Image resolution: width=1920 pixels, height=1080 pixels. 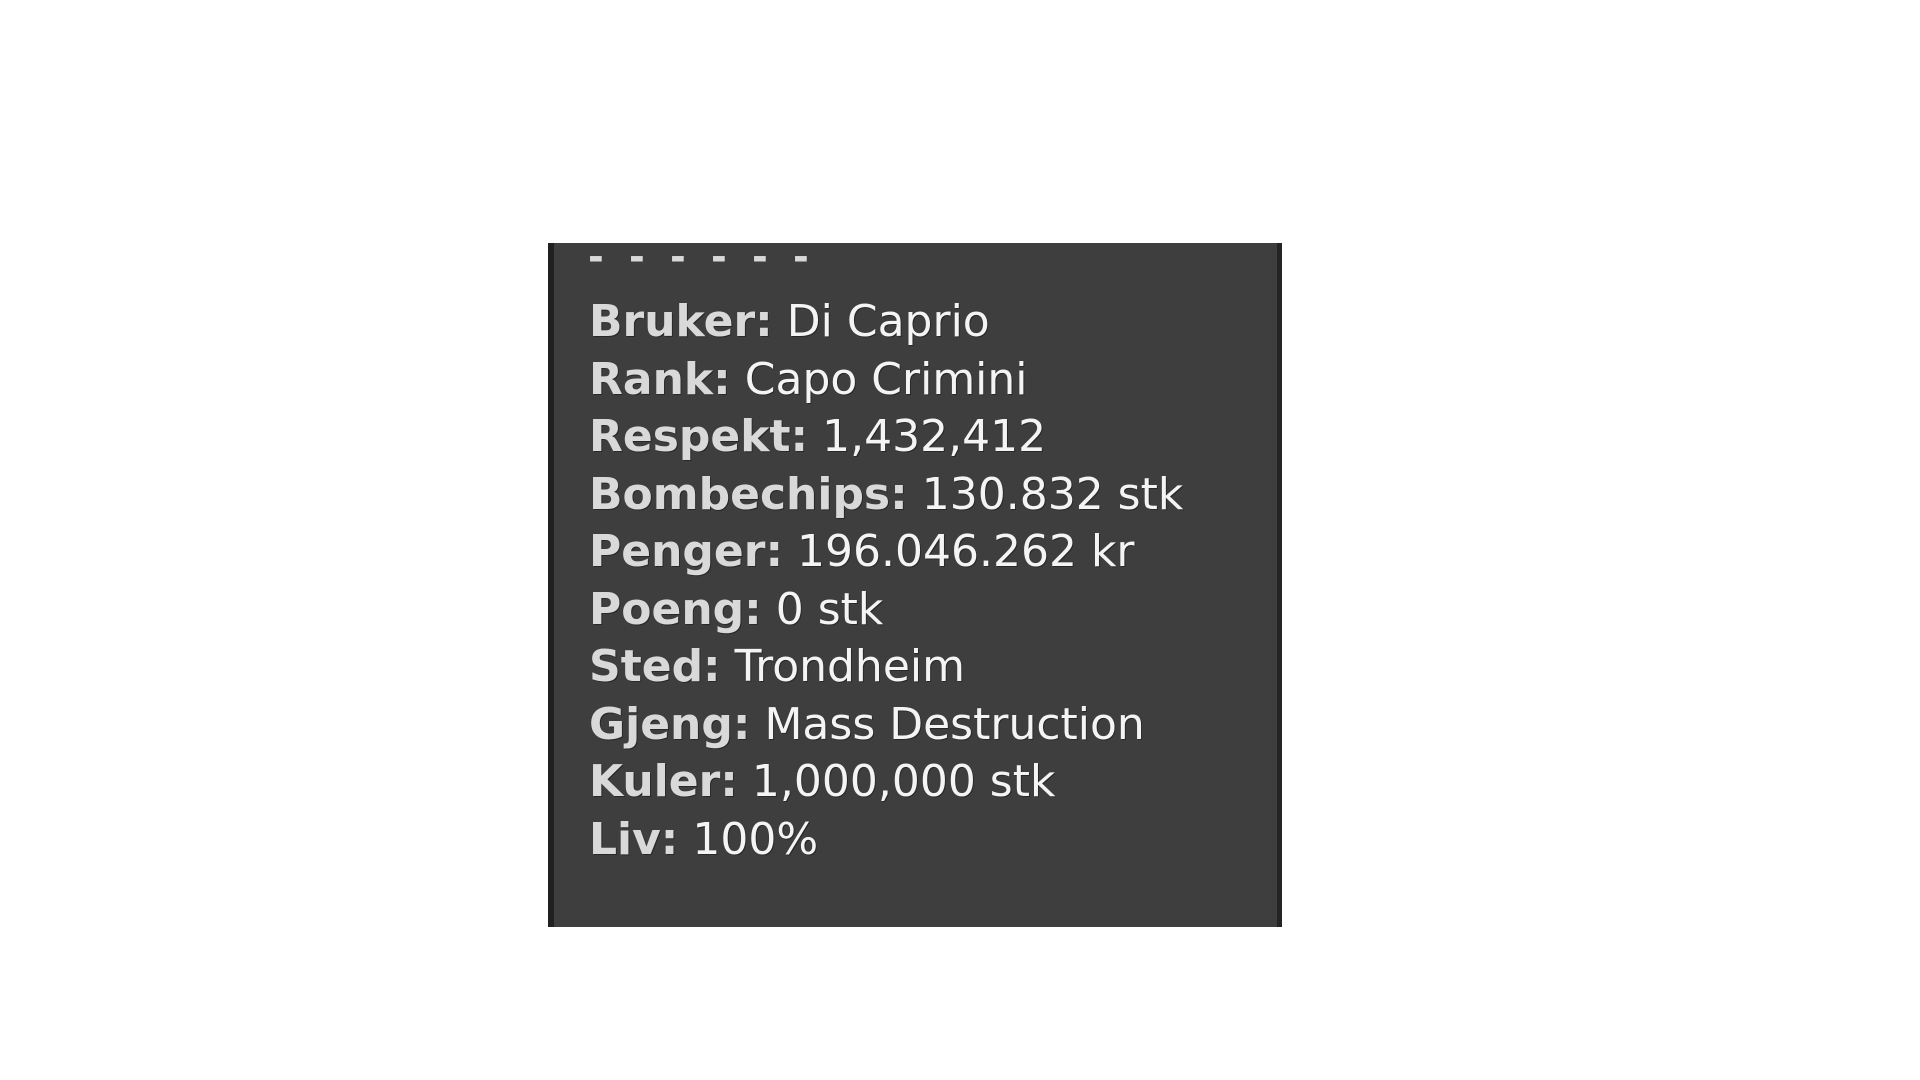 I want to click on stat-row-liv: Liv: 100%, so click(x=886, y=840).